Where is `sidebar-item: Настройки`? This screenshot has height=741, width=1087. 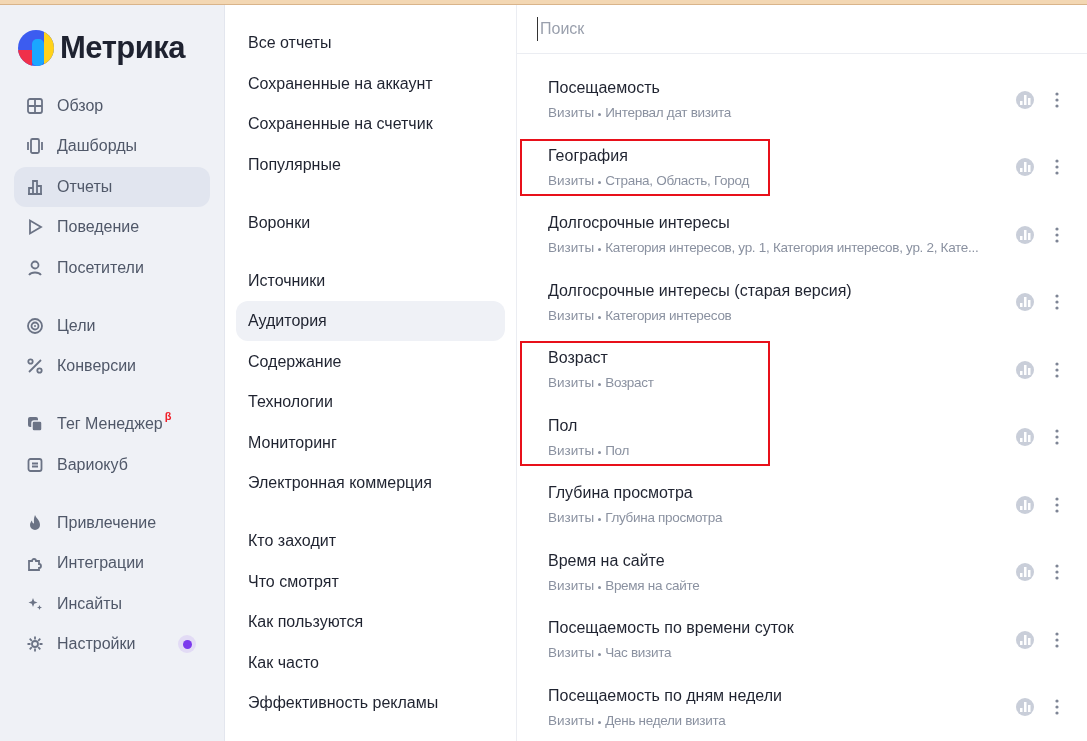
sidebar-item: Настройки is located at coordinates (112, 644).